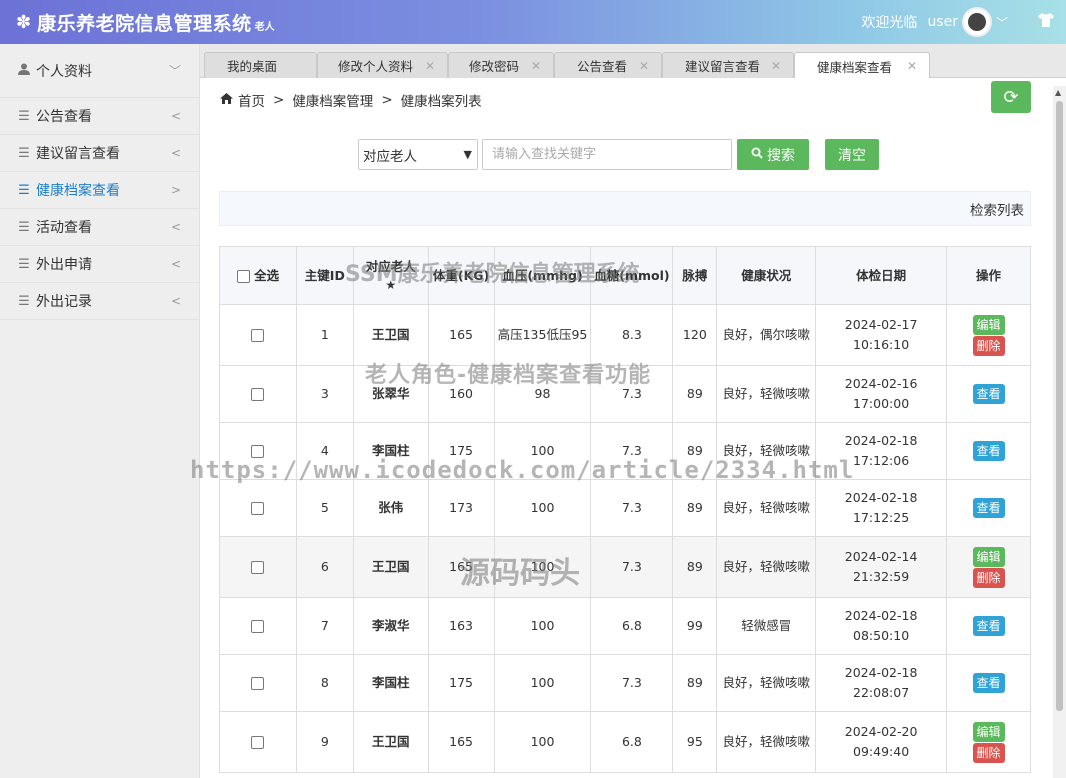 This screenshot has height=778, width=1066. What do you see at coordinates (226, 100) in the screenshot?
I see `home-icon` at bounding box center [226, 100].